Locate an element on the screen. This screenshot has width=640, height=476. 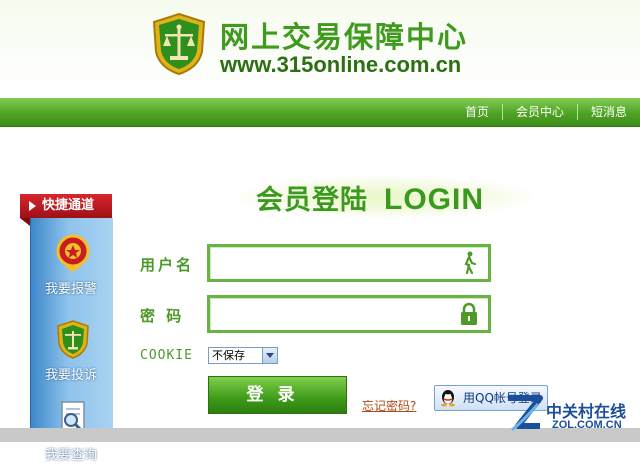
police-badge-icon is located at coordinates (73, 253).